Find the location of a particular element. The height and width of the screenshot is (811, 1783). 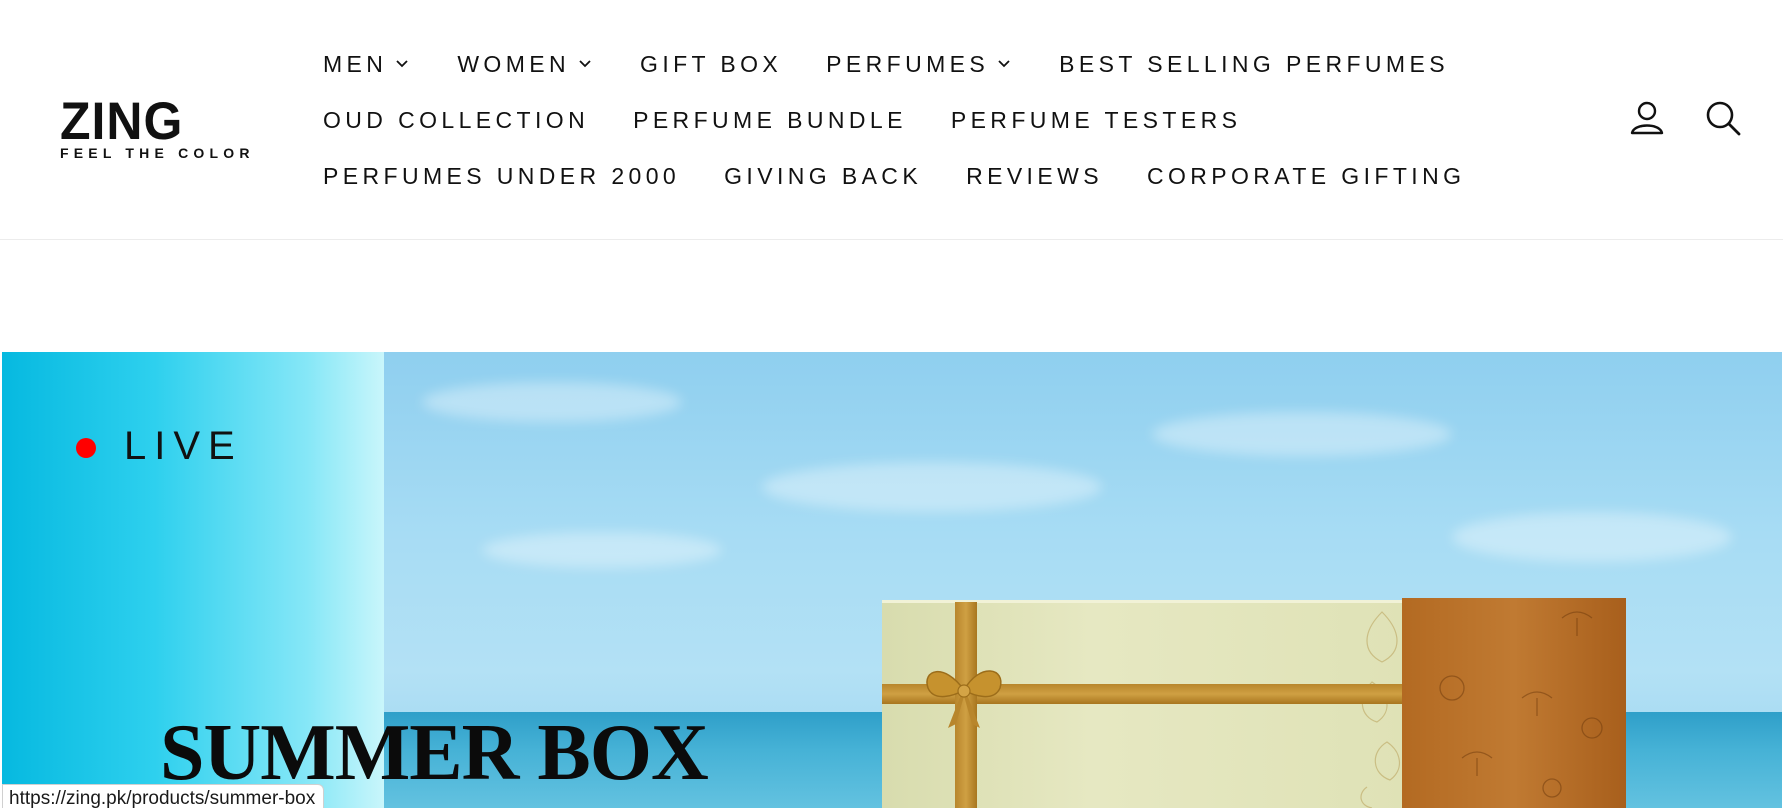

nav-item-label: WOMEN is located at coordinates (514, 63).